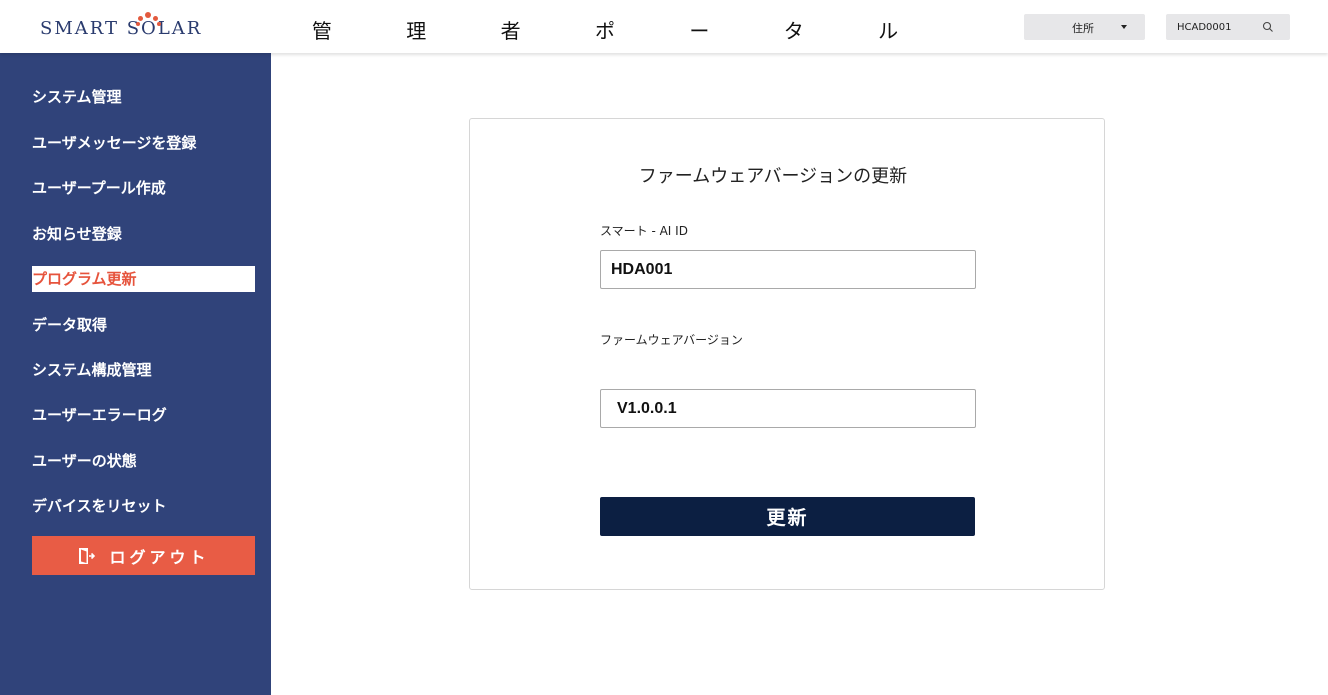 The height and width of the screenshot is (695, 1328). What do you see at coordinates (143, 370) in the screenshot?
I see `sidebar-item-system-configuration: システム構成管理` at bounding box center [143, 370].